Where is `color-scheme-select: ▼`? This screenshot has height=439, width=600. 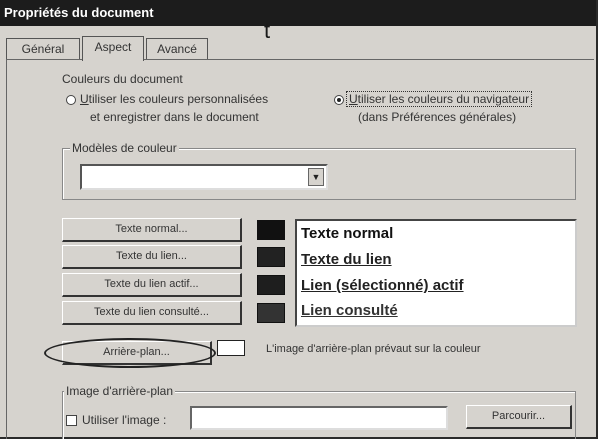
color-scheme-select: ▼ is located at coordinates (204, 177).